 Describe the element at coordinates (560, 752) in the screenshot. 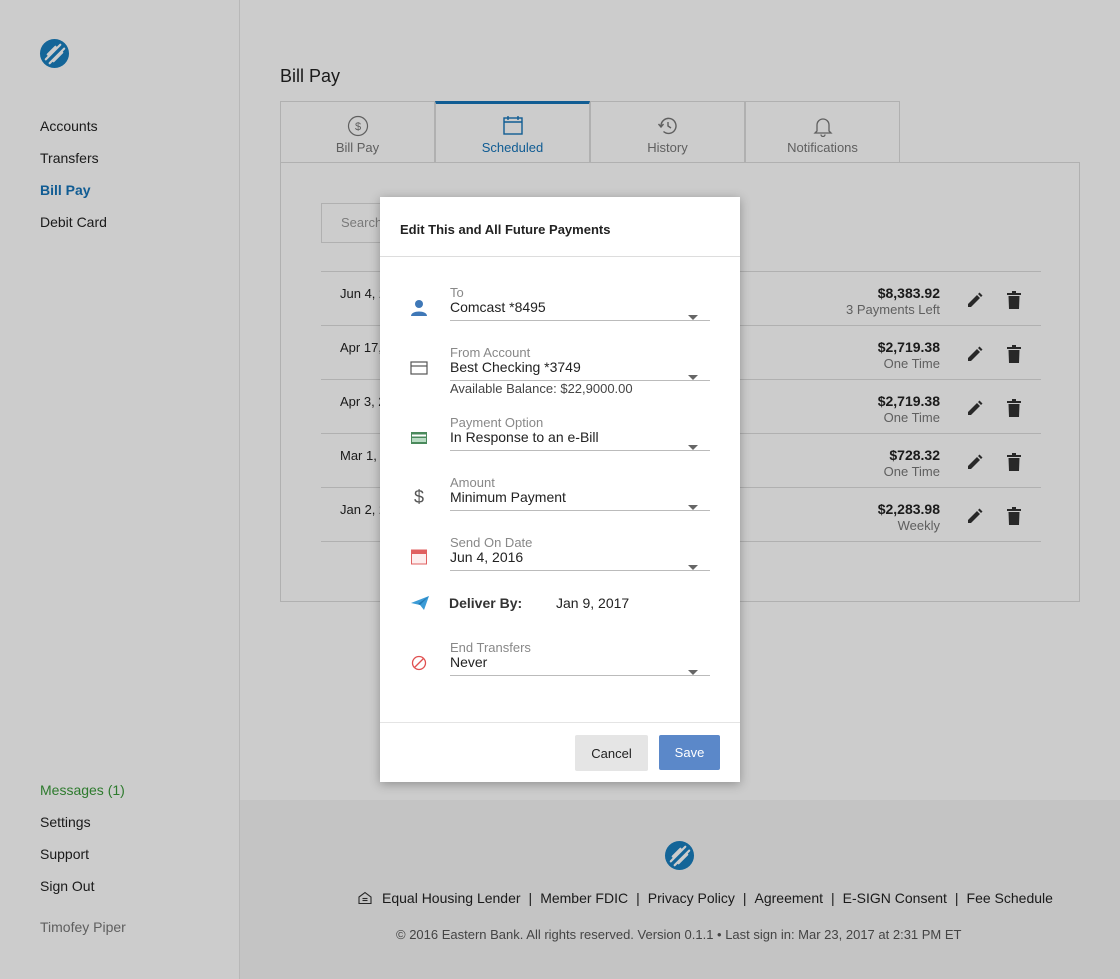

I see `dialog-footer: Cancel Save` at that location.